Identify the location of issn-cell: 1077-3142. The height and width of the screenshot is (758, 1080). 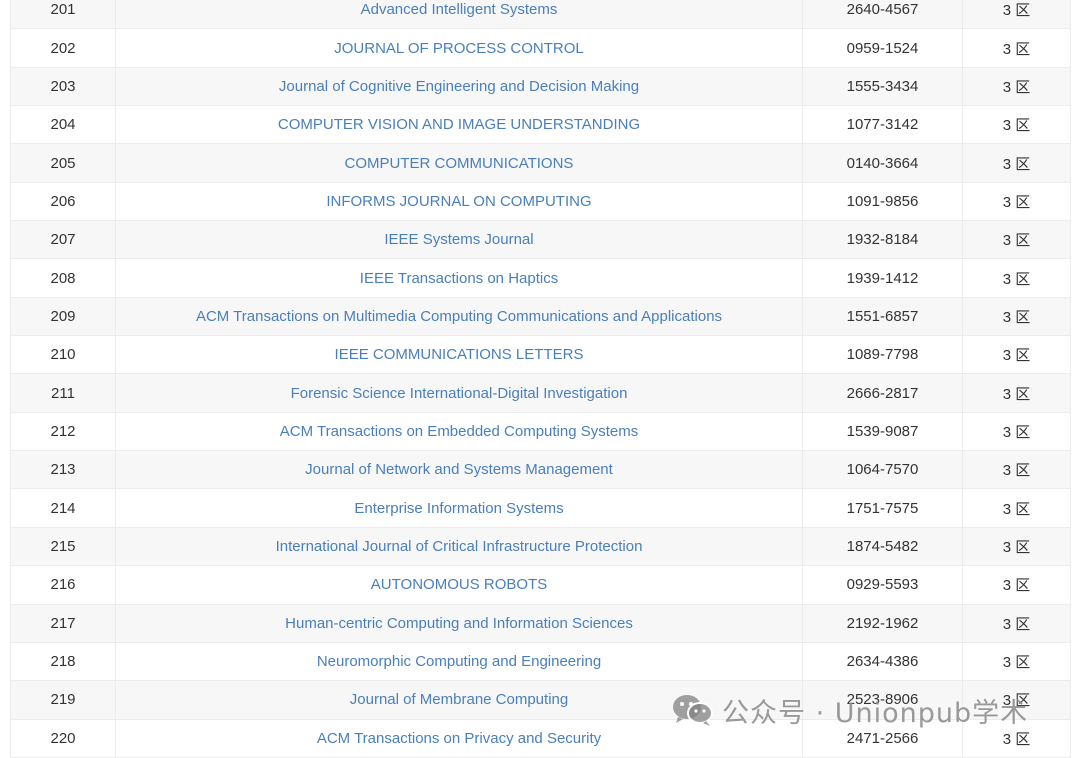
(882, 125).